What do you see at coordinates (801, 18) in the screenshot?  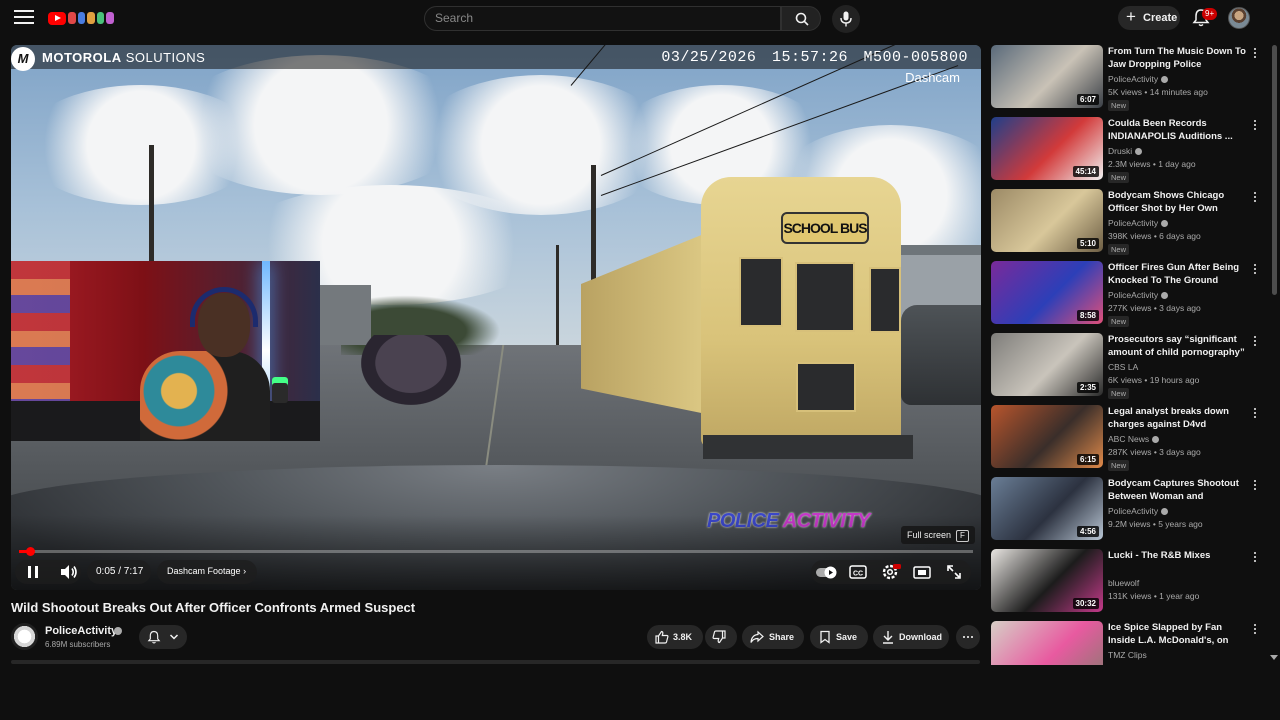 I see `search-button` at bounding box center [801, 18].